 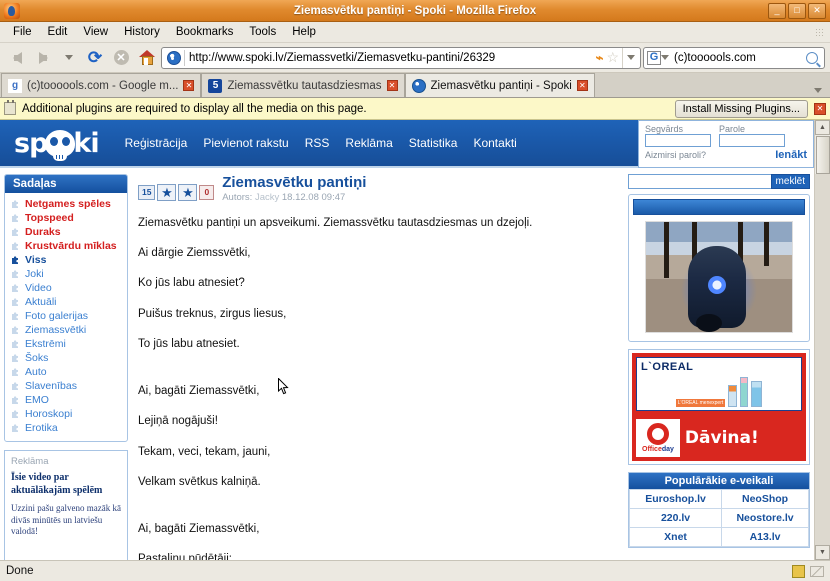 What do you see at coordinates (675, 499) in the screenshot?
I see `shop-link: Euroshop.lv` at bounding box center [675, 499].